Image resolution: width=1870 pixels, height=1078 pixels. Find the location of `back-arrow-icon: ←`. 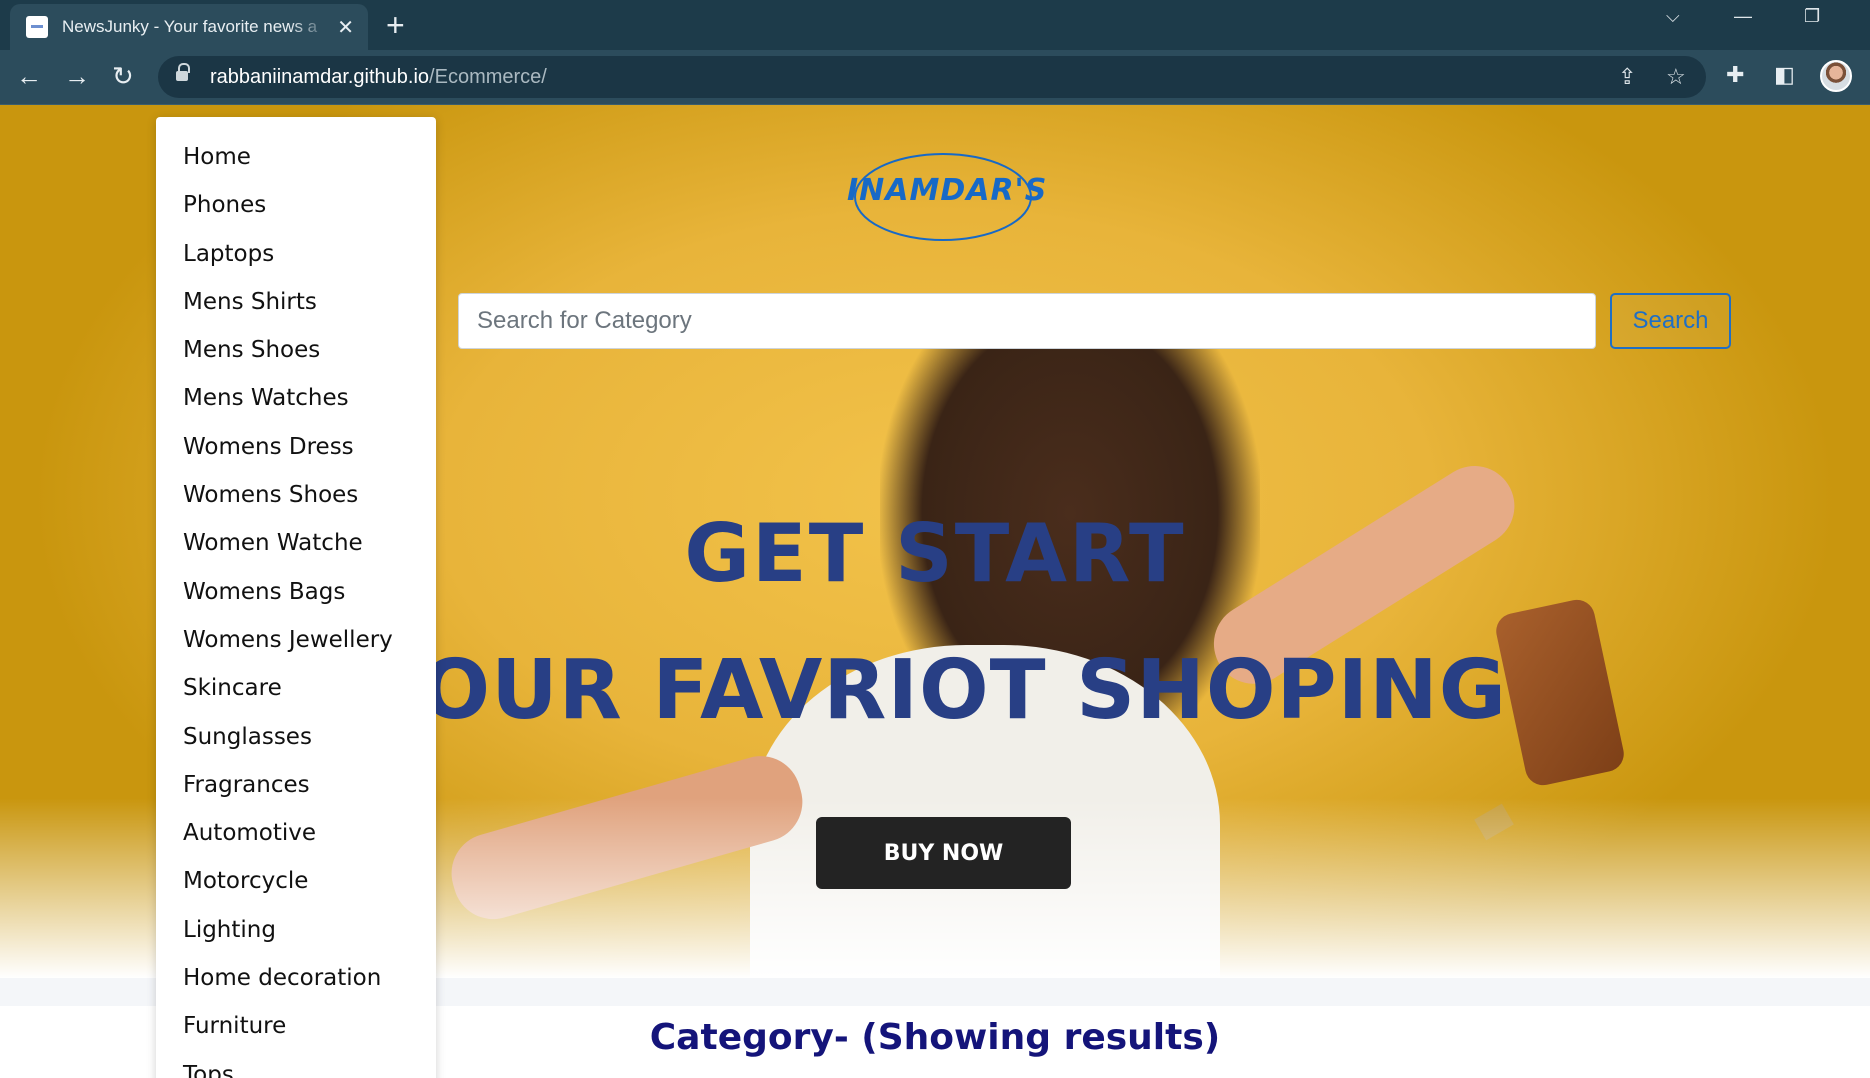

back-arrow-icon: ← is located at coordinates (29, 76).